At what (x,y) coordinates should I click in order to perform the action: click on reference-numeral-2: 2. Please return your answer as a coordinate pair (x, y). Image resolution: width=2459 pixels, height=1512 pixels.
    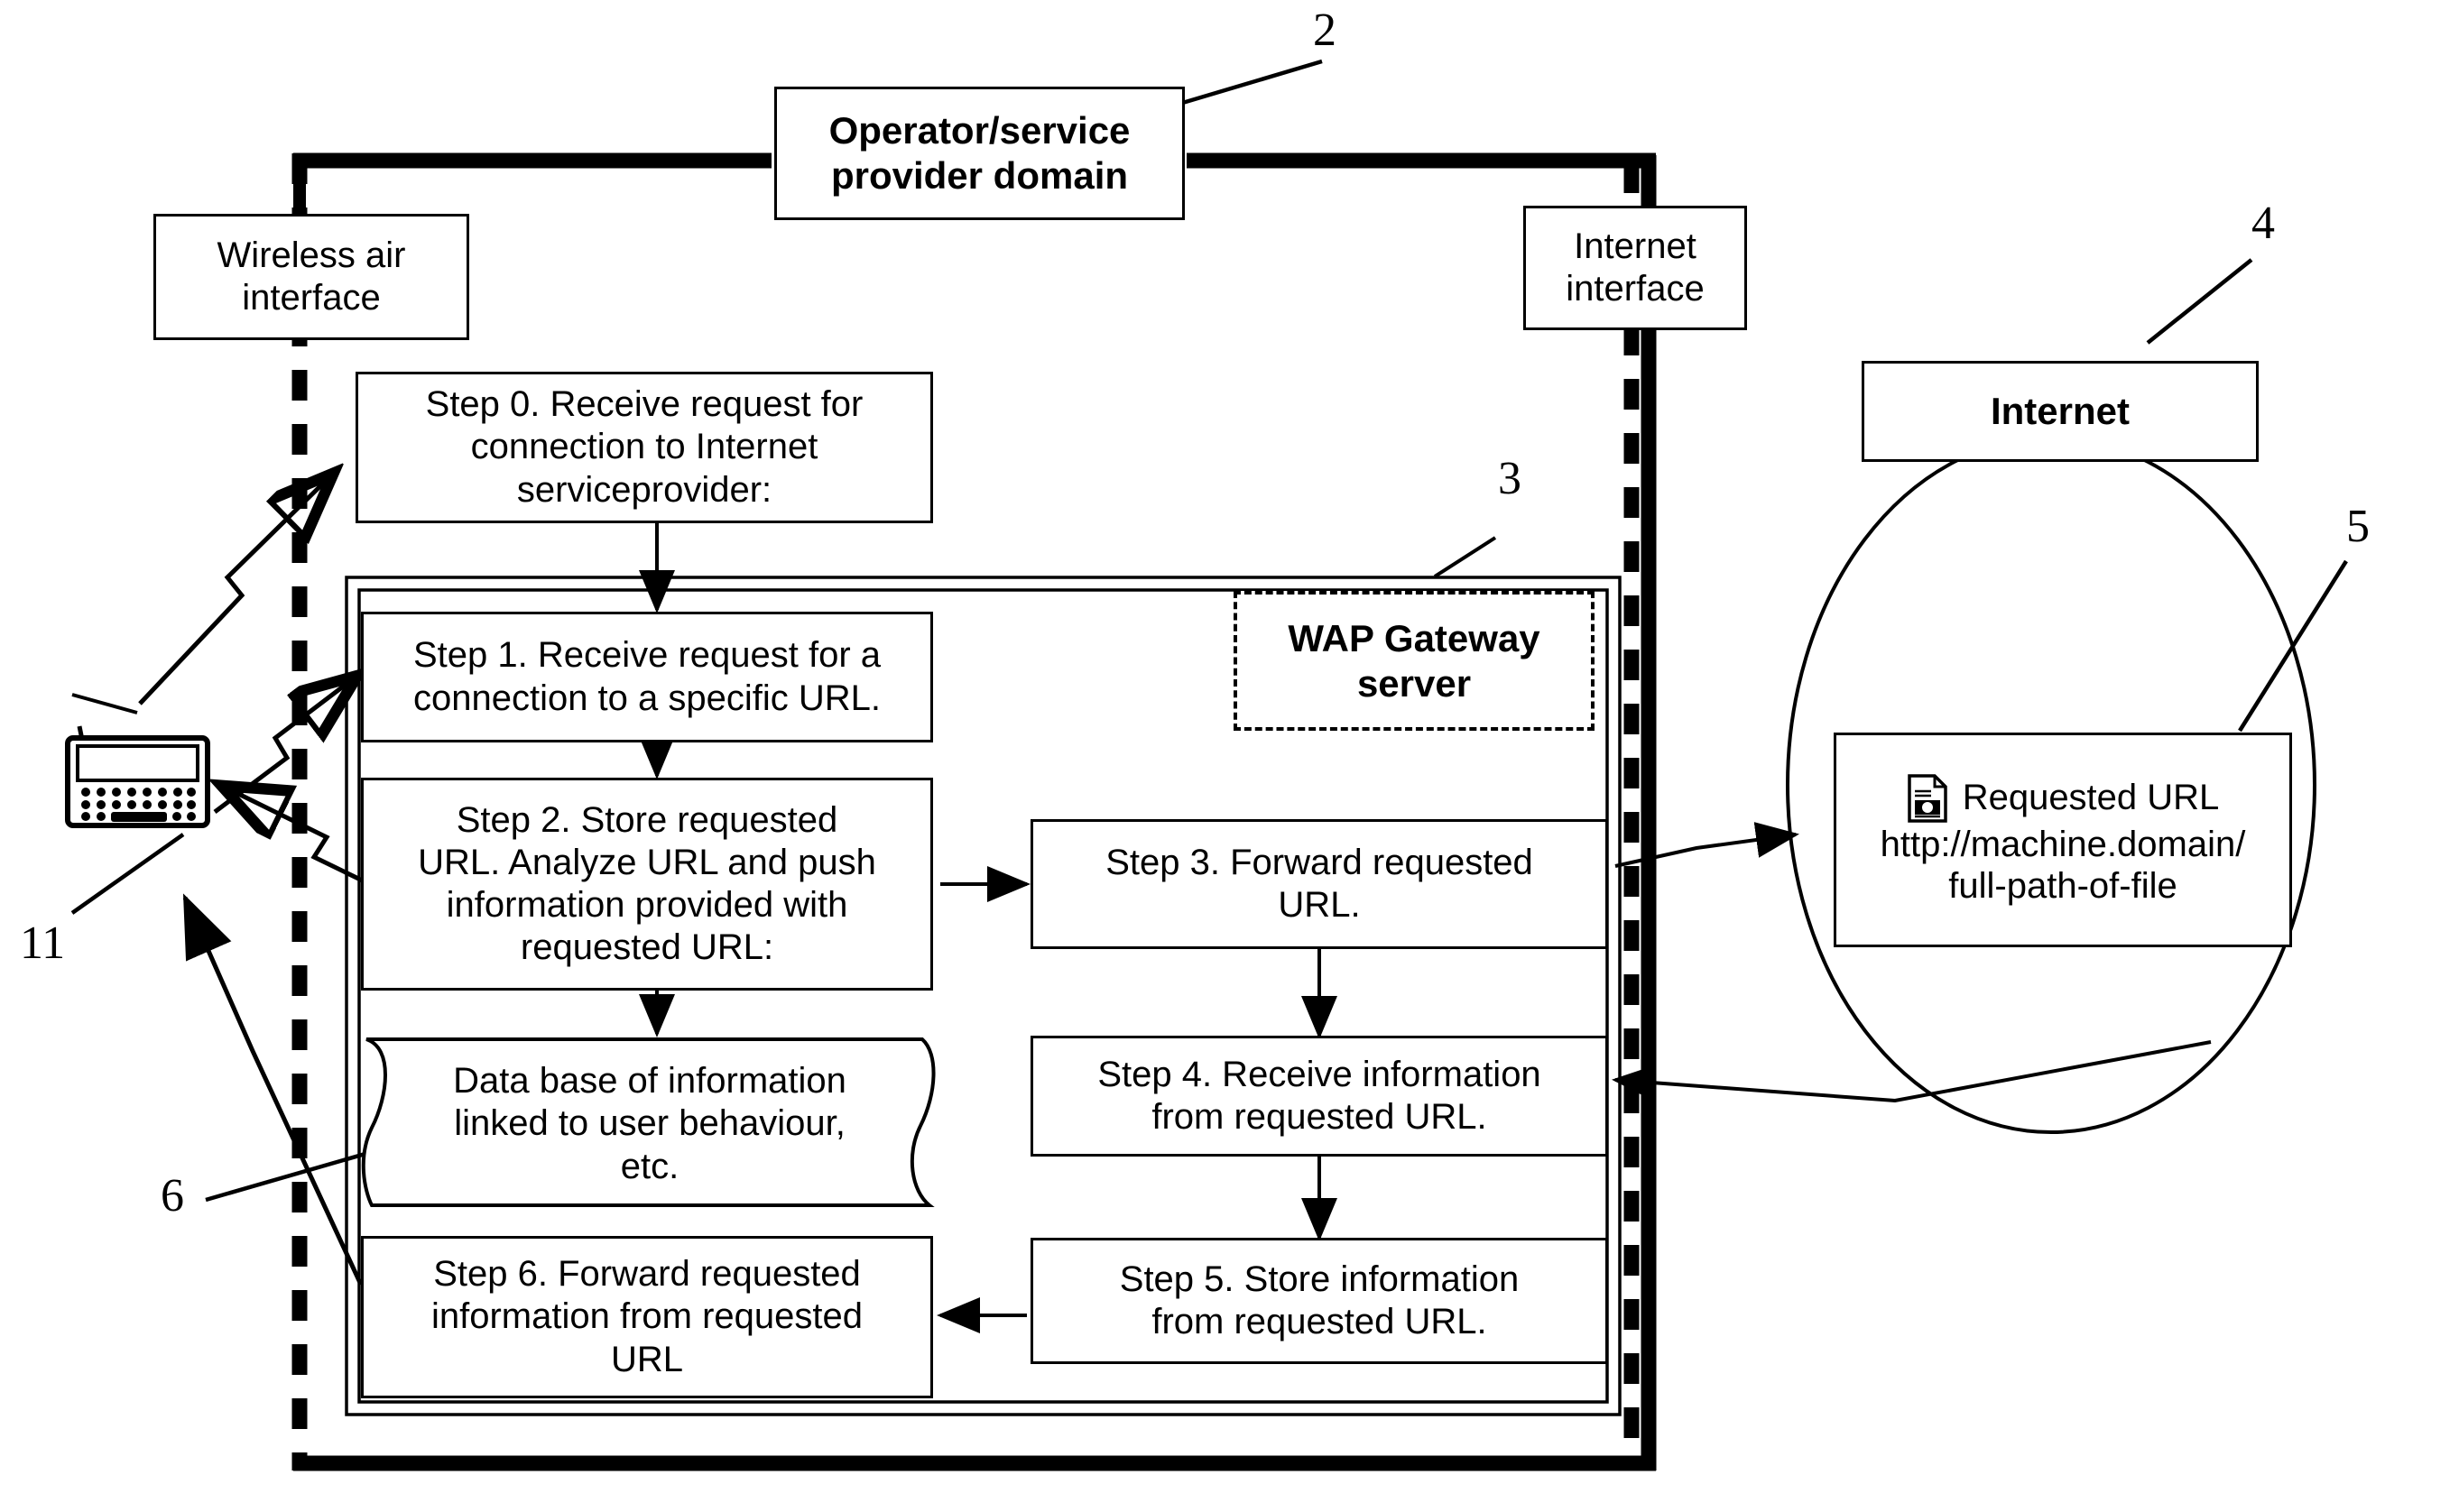
    Looking at the image, I should click on (1324, 30).